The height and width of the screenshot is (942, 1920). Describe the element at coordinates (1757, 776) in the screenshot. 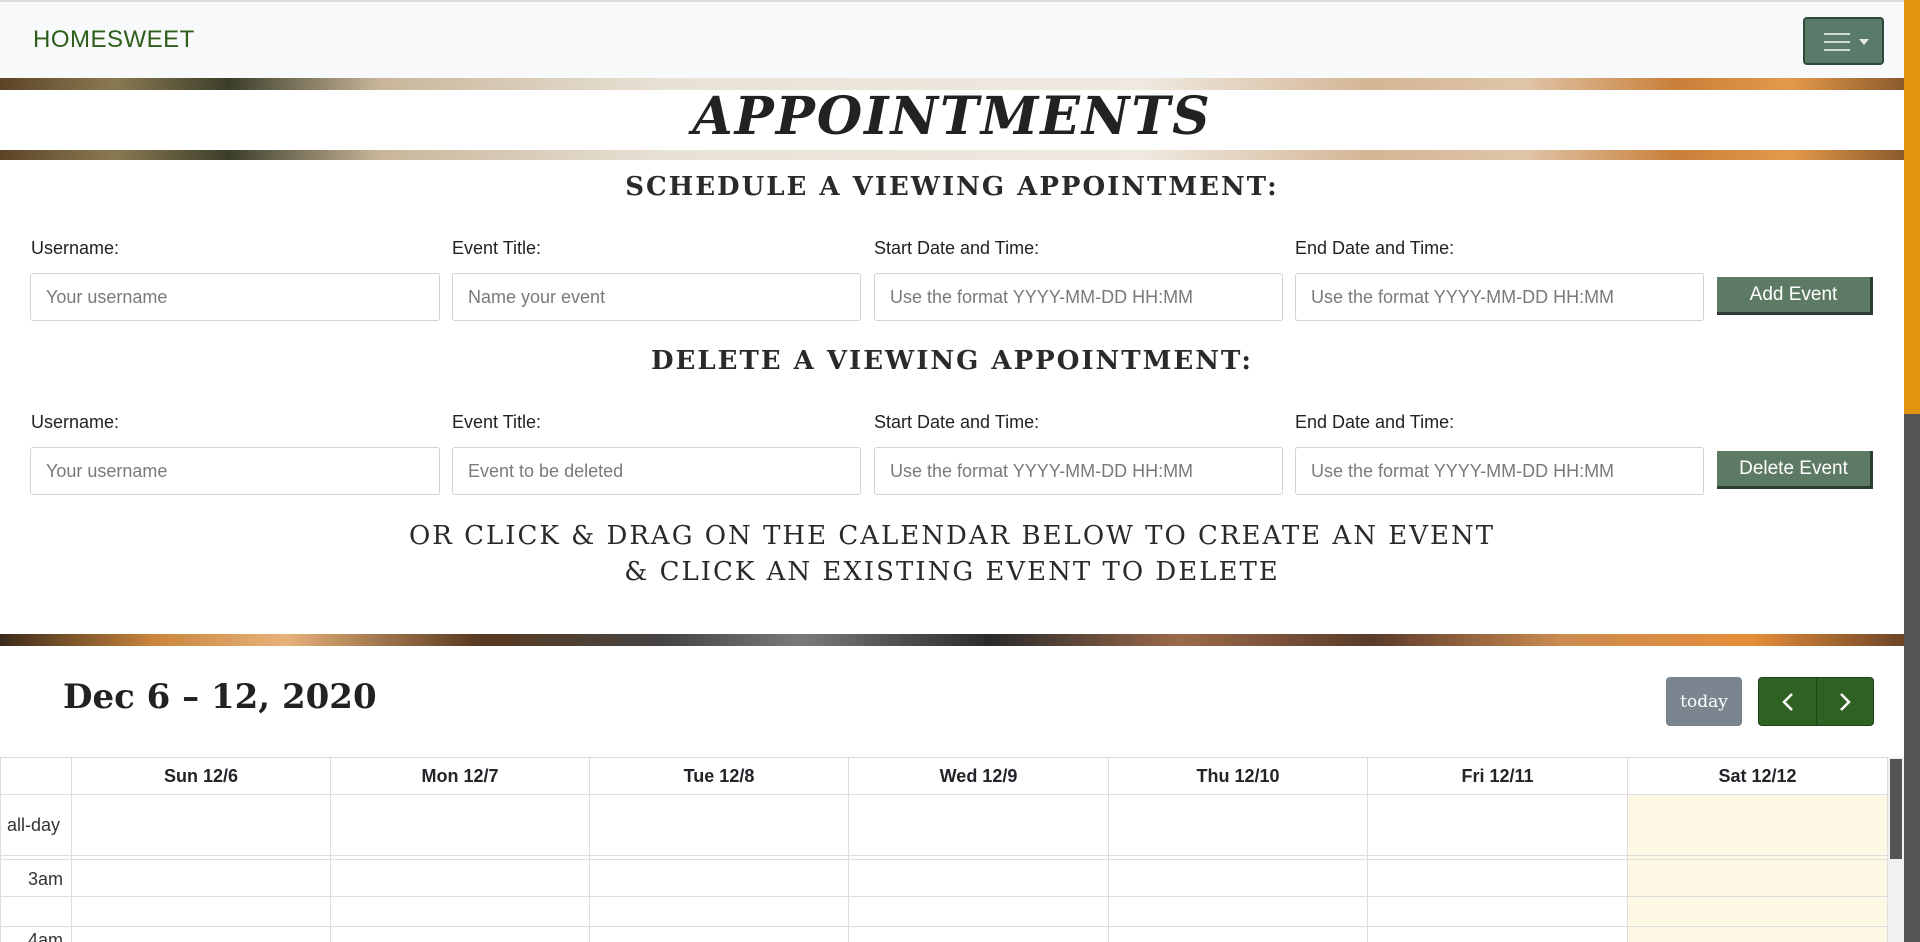

I see `day-header-sat: Sat 12/12` at that location.